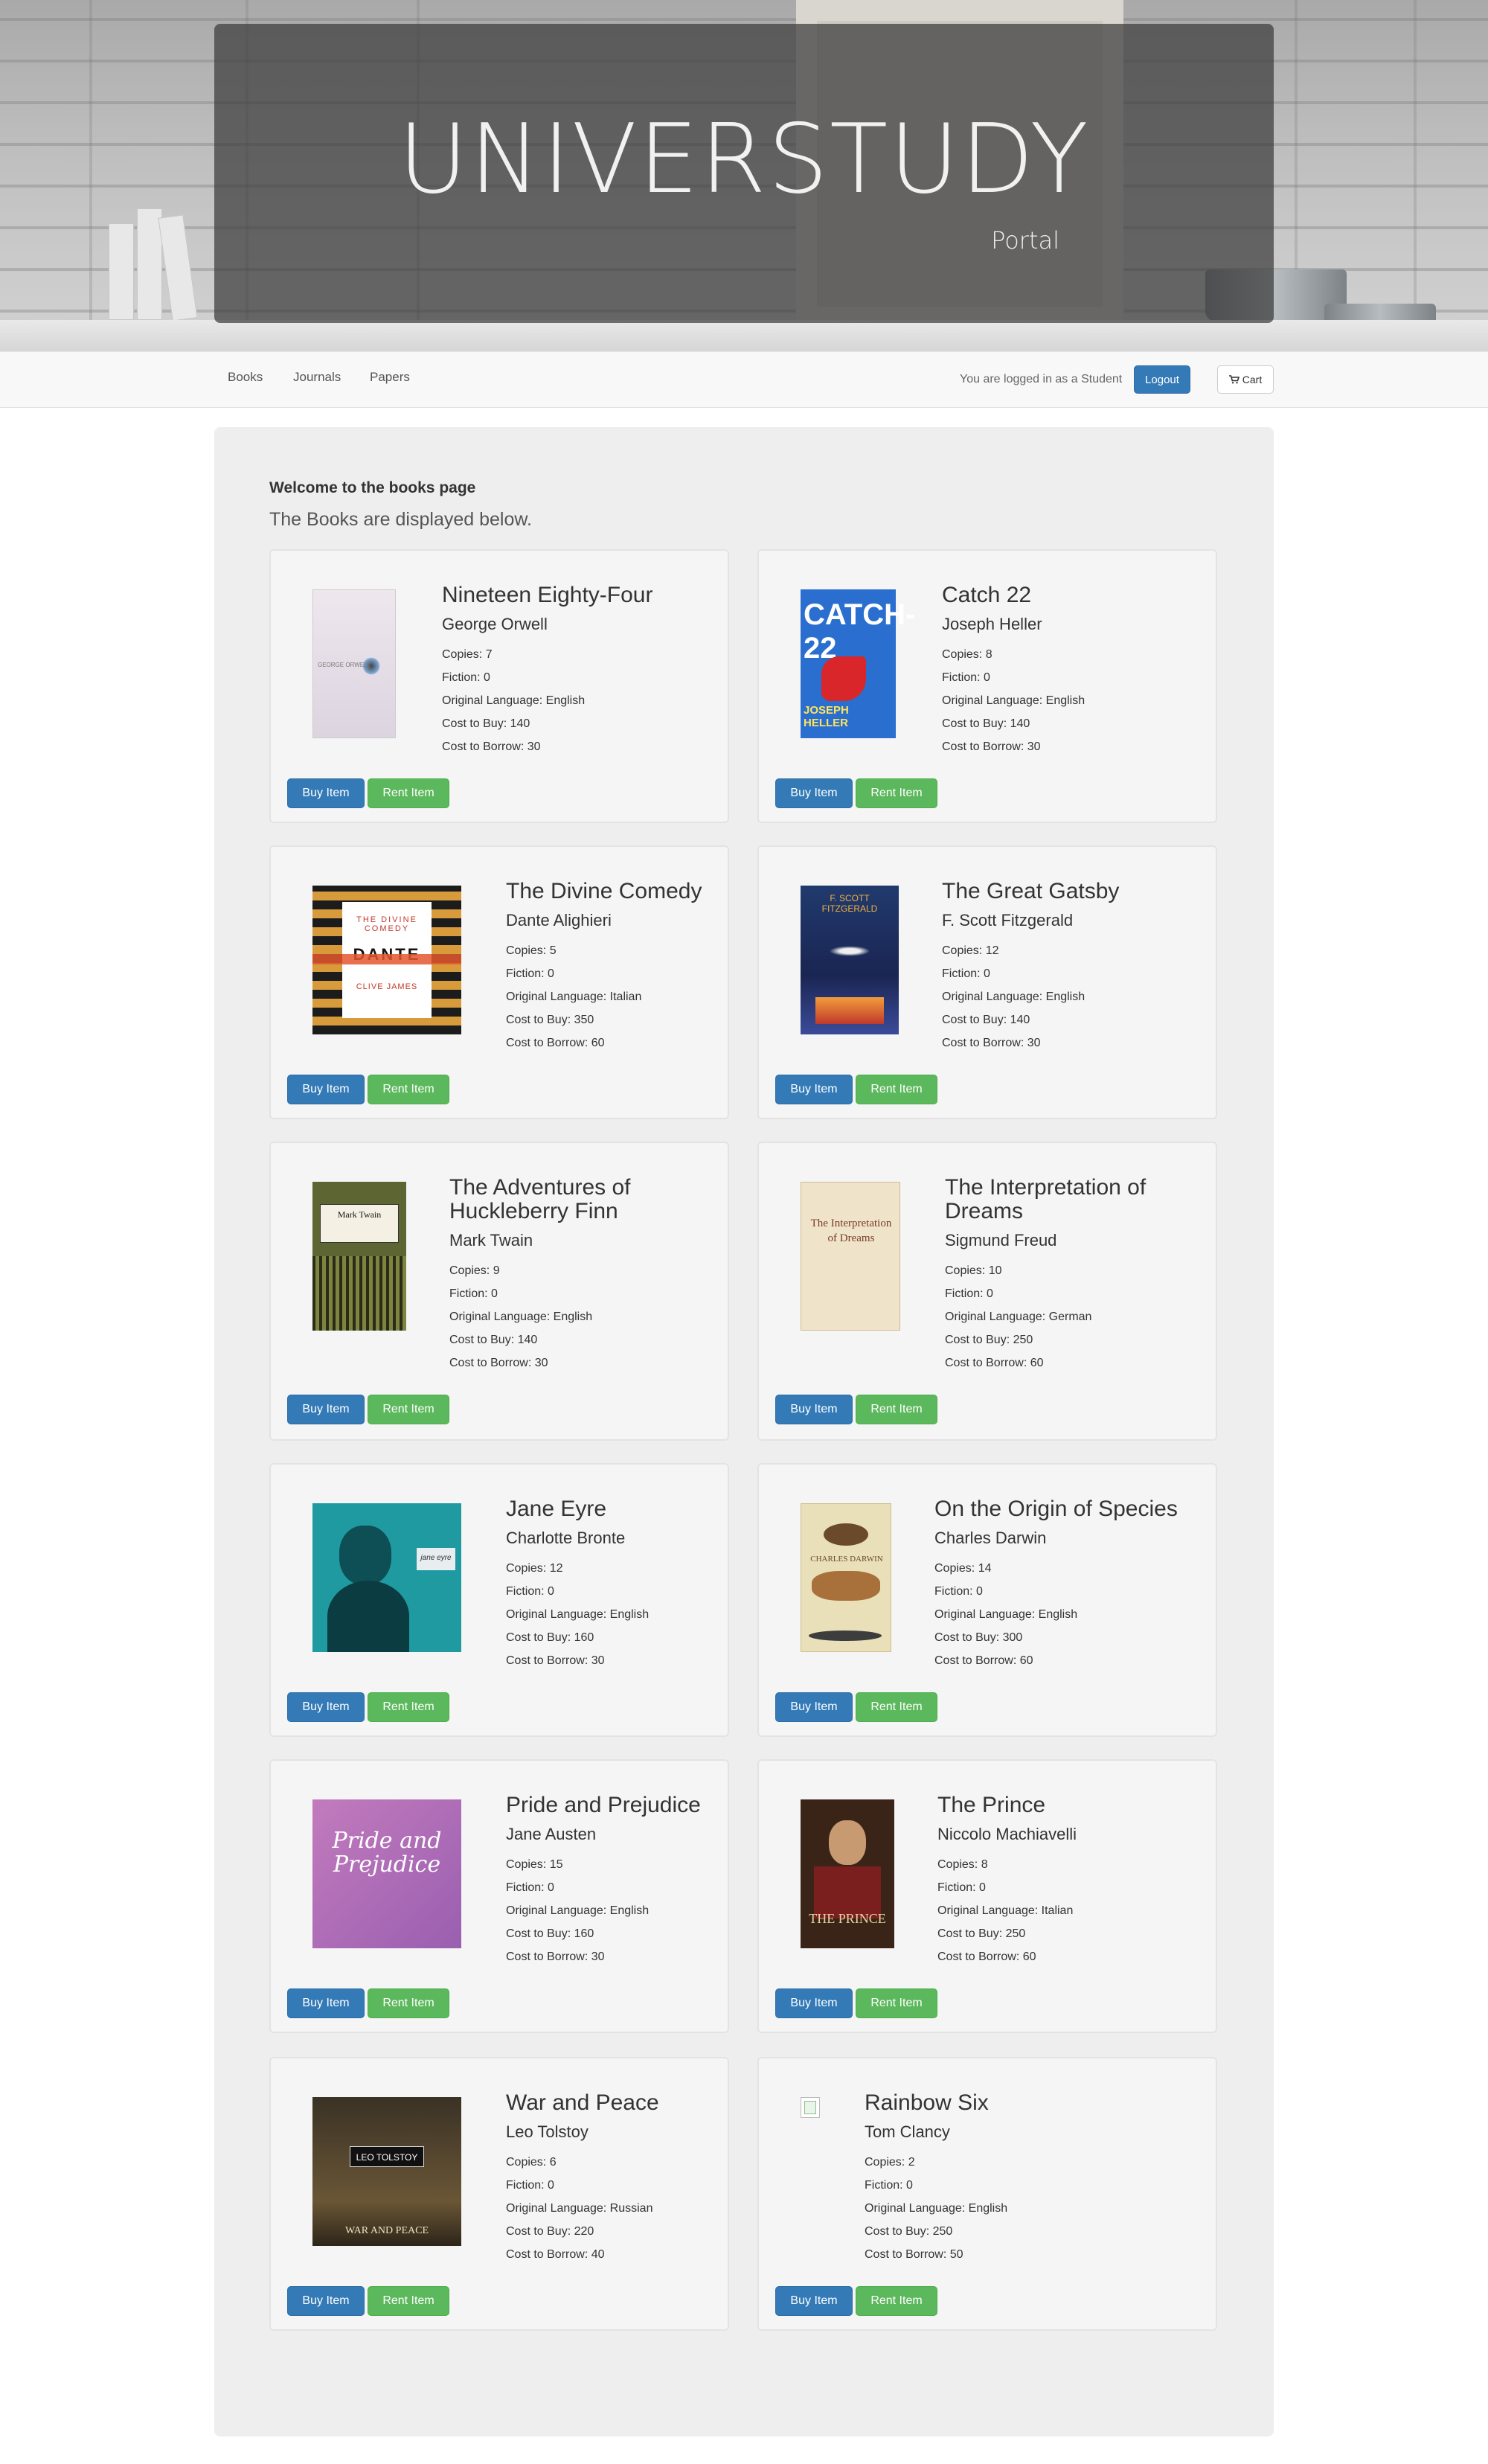  What do you see at coordinates (582, 2102) in the screenshot?
I see `book-title: War and Peace` at bounding box center [582, 2102].